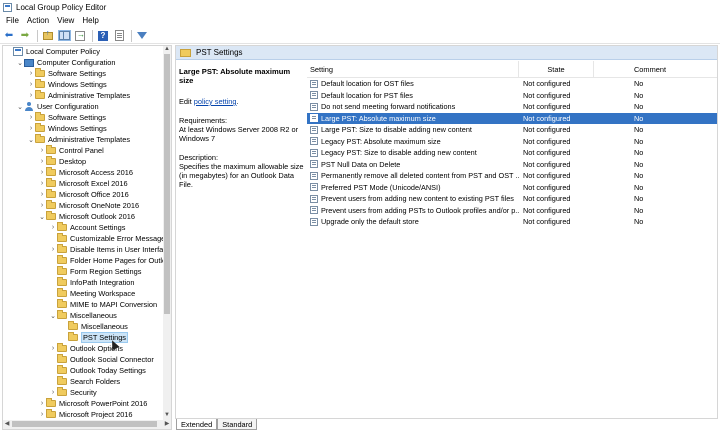 This screenshot has width=720, height=434. I want to click on scroll-up-icon: ▲, so click(167, 50).